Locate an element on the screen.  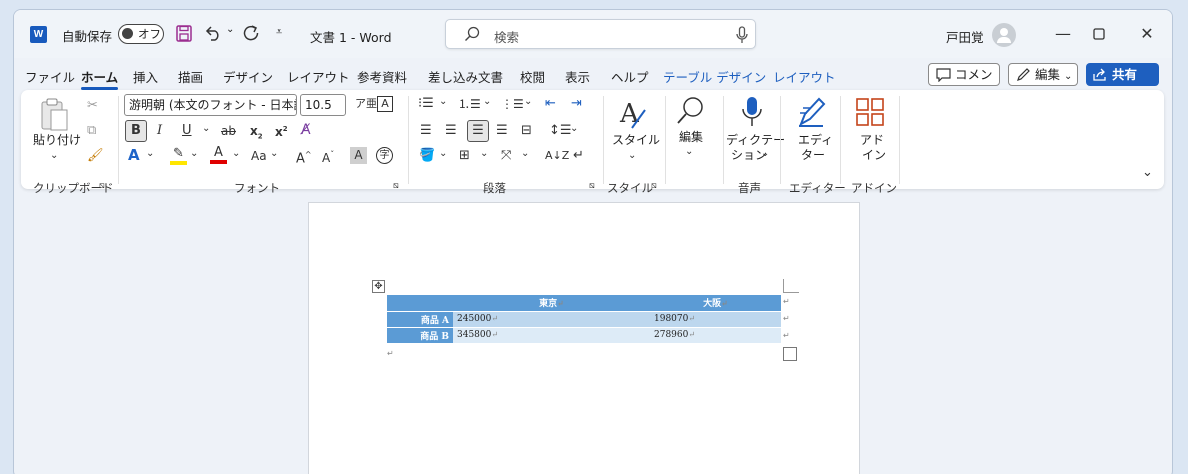
search-box: 検索 is located at coordinates (600, 34).